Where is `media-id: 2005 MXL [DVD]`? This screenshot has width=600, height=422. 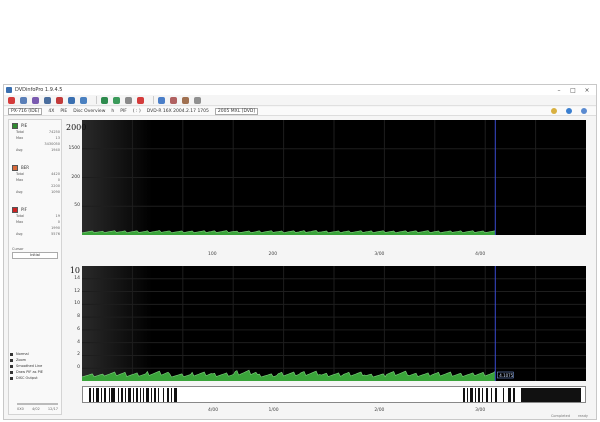 media-id: 2005 MXL [DVD] is located at coordinates (236, 111).